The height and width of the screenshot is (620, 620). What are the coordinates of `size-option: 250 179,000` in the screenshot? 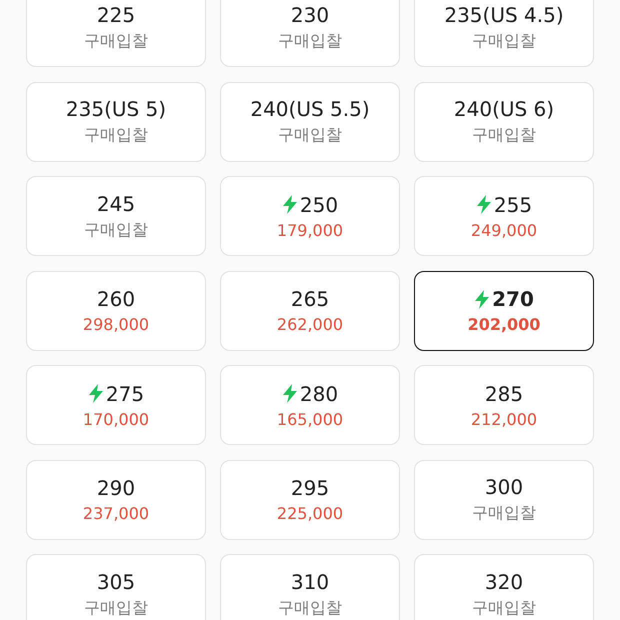 It's located at (310, 216).